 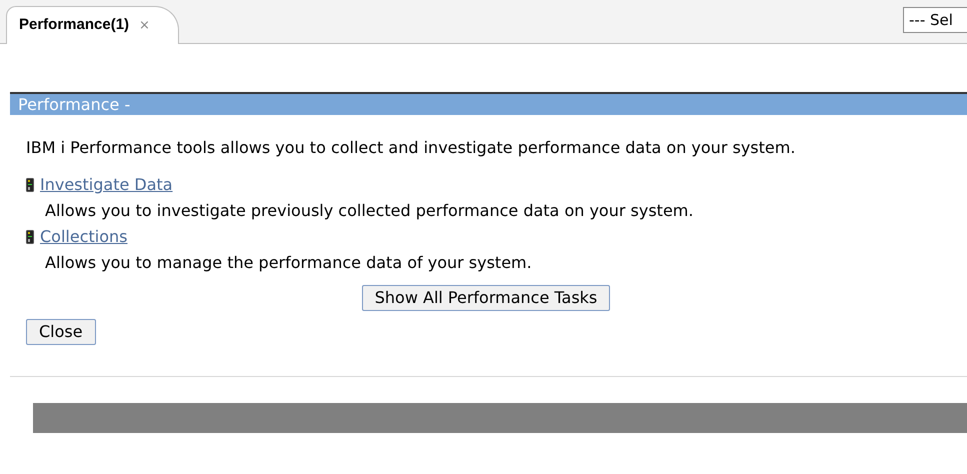 I want to click on close-button: Close, so click(x=61, y=332).